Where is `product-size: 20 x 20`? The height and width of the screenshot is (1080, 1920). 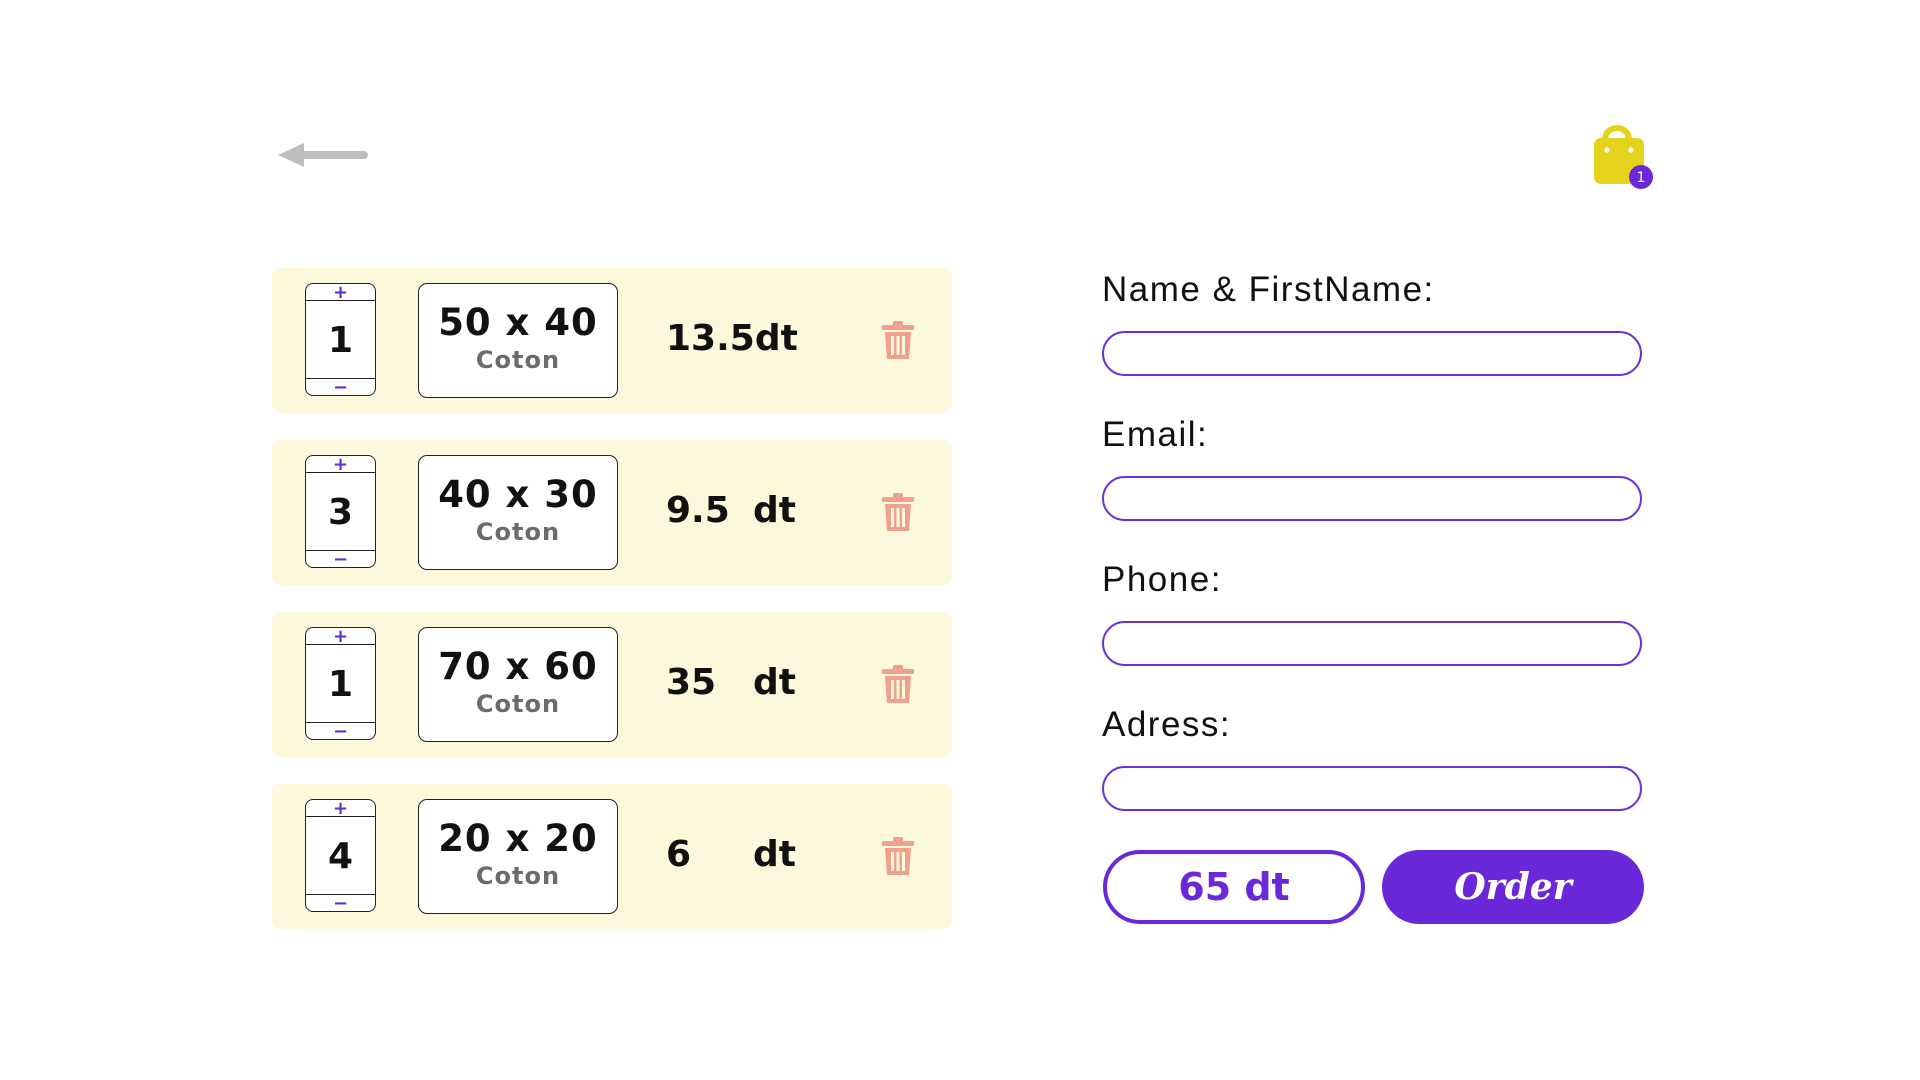 product-size: 20 x 20 is located at coordinates (518, 838).